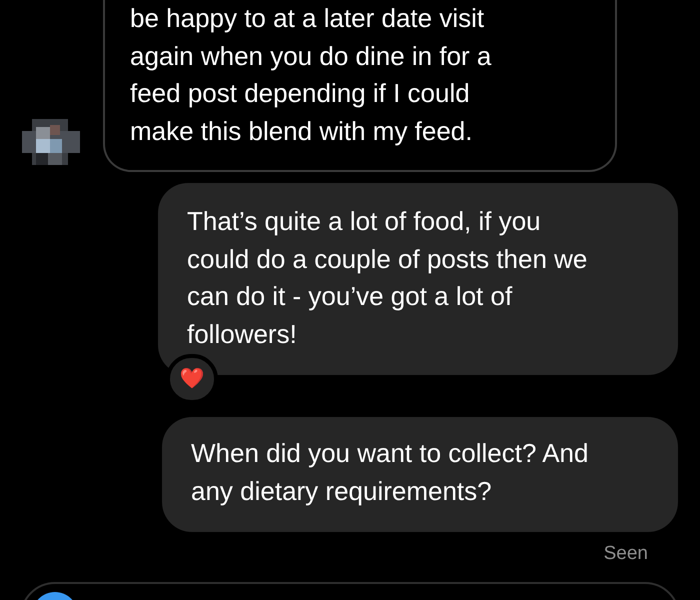  Describe the element at coordinates (311, 75) in the screenshot. I see `message-text: be happy to at a later date visit again when you do dine in for a feed post depending if I could make this blend with my feed.` at that location.